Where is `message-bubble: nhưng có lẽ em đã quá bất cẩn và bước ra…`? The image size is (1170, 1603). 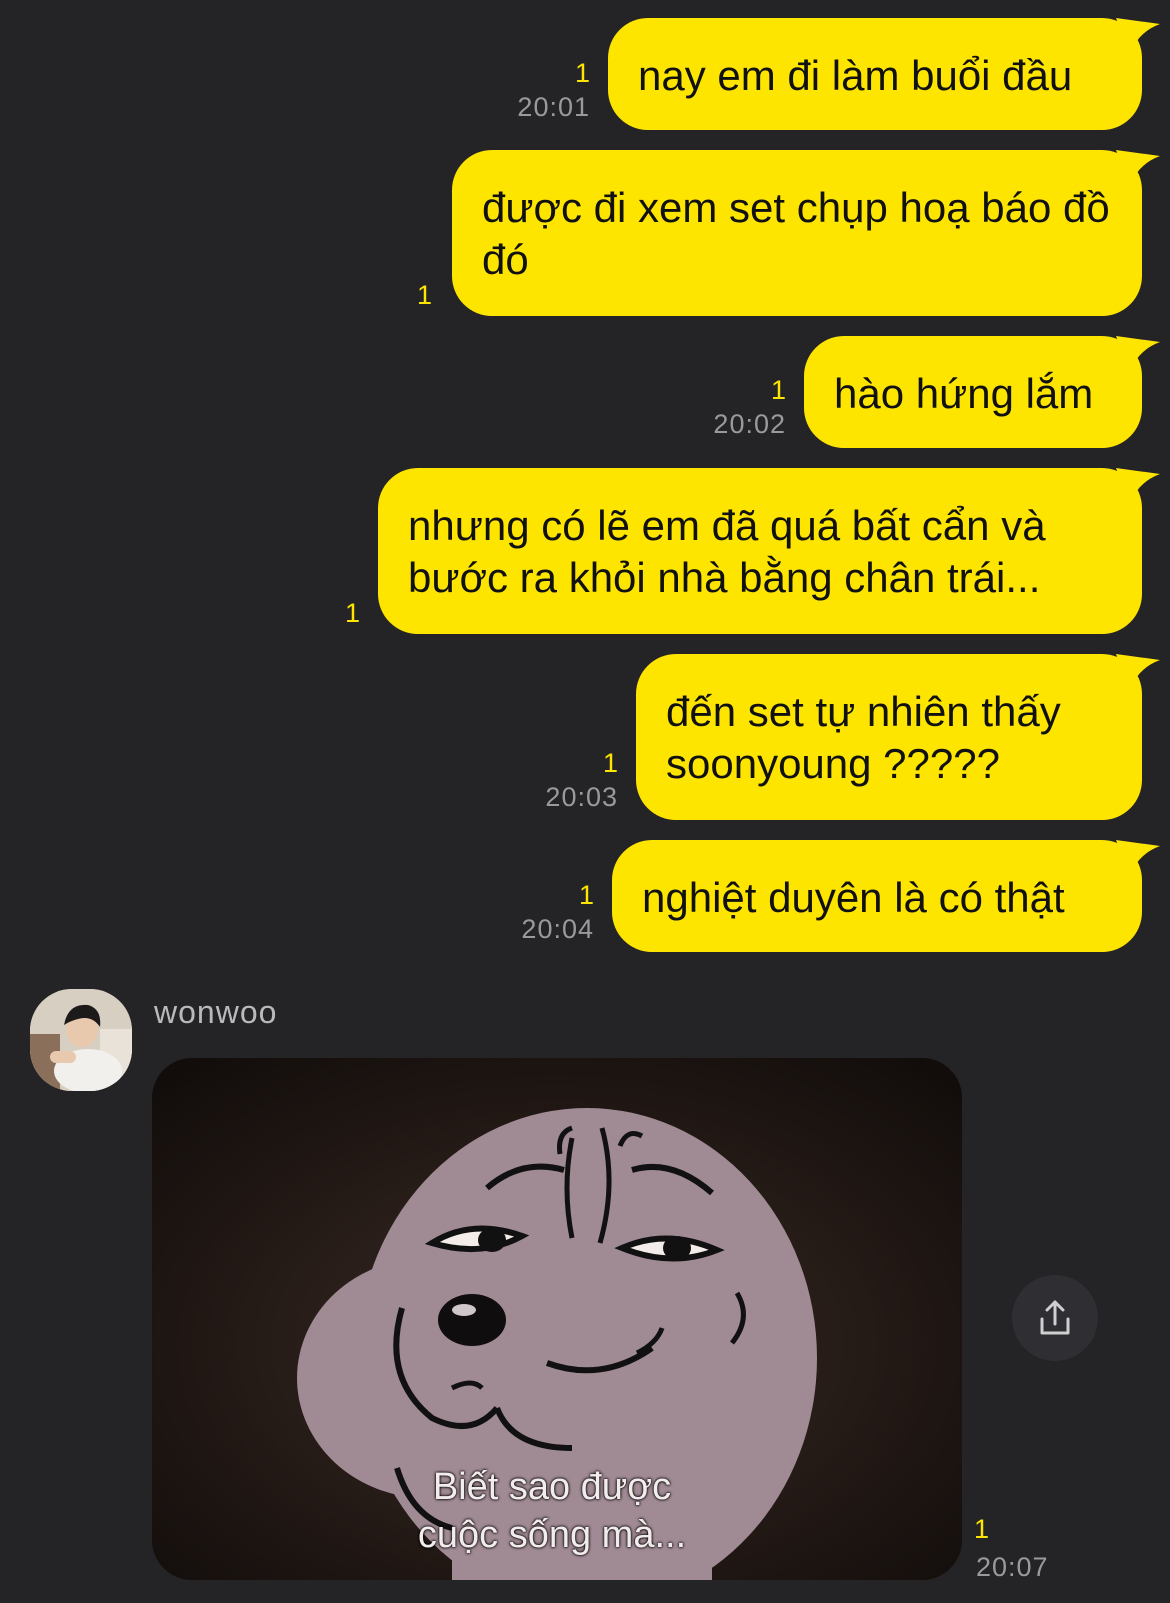
message-bubble: nhưng có lẽ em đã quá bất cẩn và bước ra… is located at coordinates (769, 551).